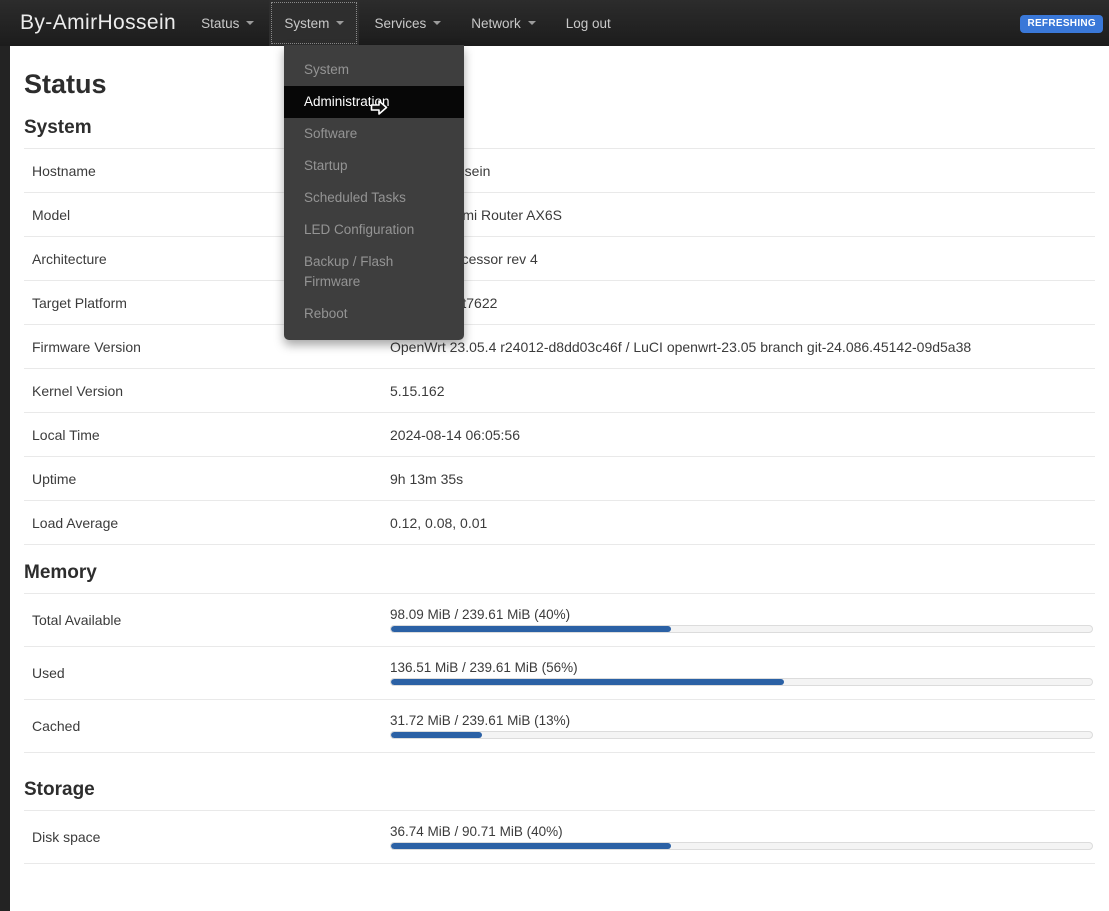 This screenshot has width=1109, height=911. Describe the element at coordinates (374, 314) in the screenshot. I see `dropdown-menu-item: Reboot` at that location.